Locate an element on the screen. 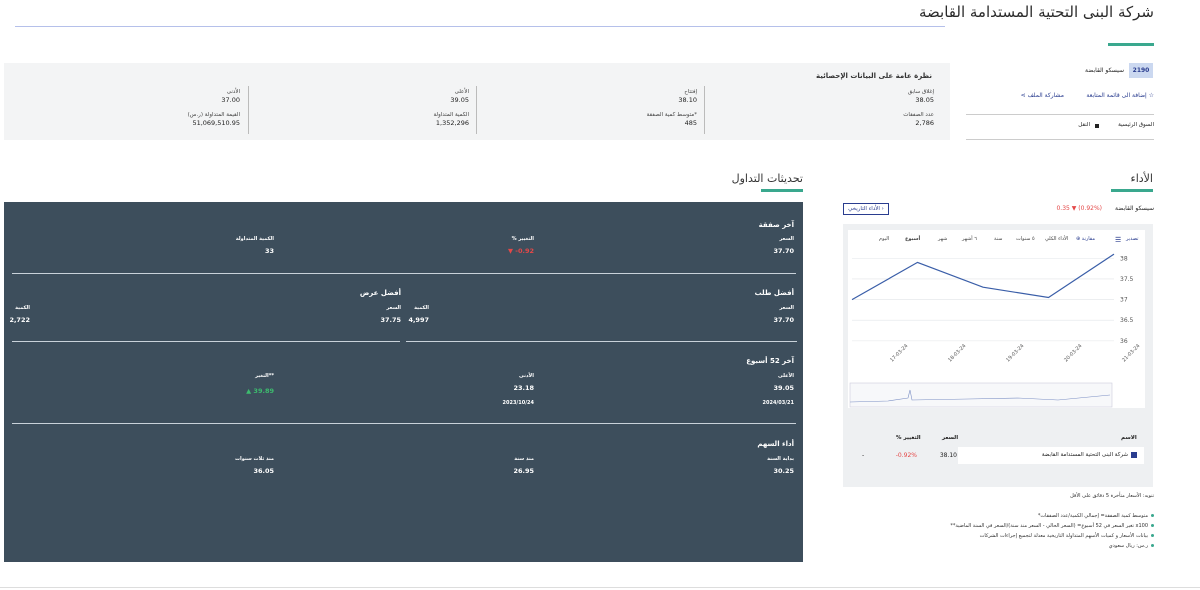 This screenshot has width=1200, height=590. stat-label: الأدنى is located at coordinates (233, 92).